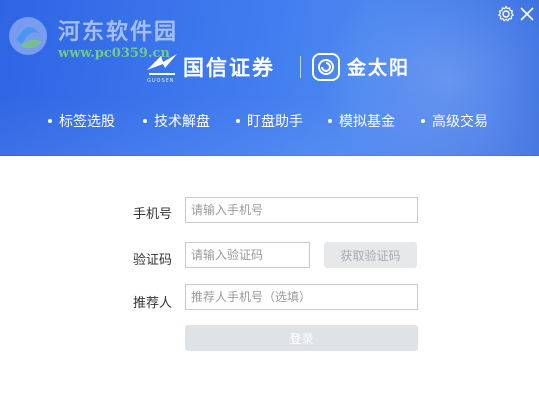  I want to click on code-label: 验证码, so click(153, 260).